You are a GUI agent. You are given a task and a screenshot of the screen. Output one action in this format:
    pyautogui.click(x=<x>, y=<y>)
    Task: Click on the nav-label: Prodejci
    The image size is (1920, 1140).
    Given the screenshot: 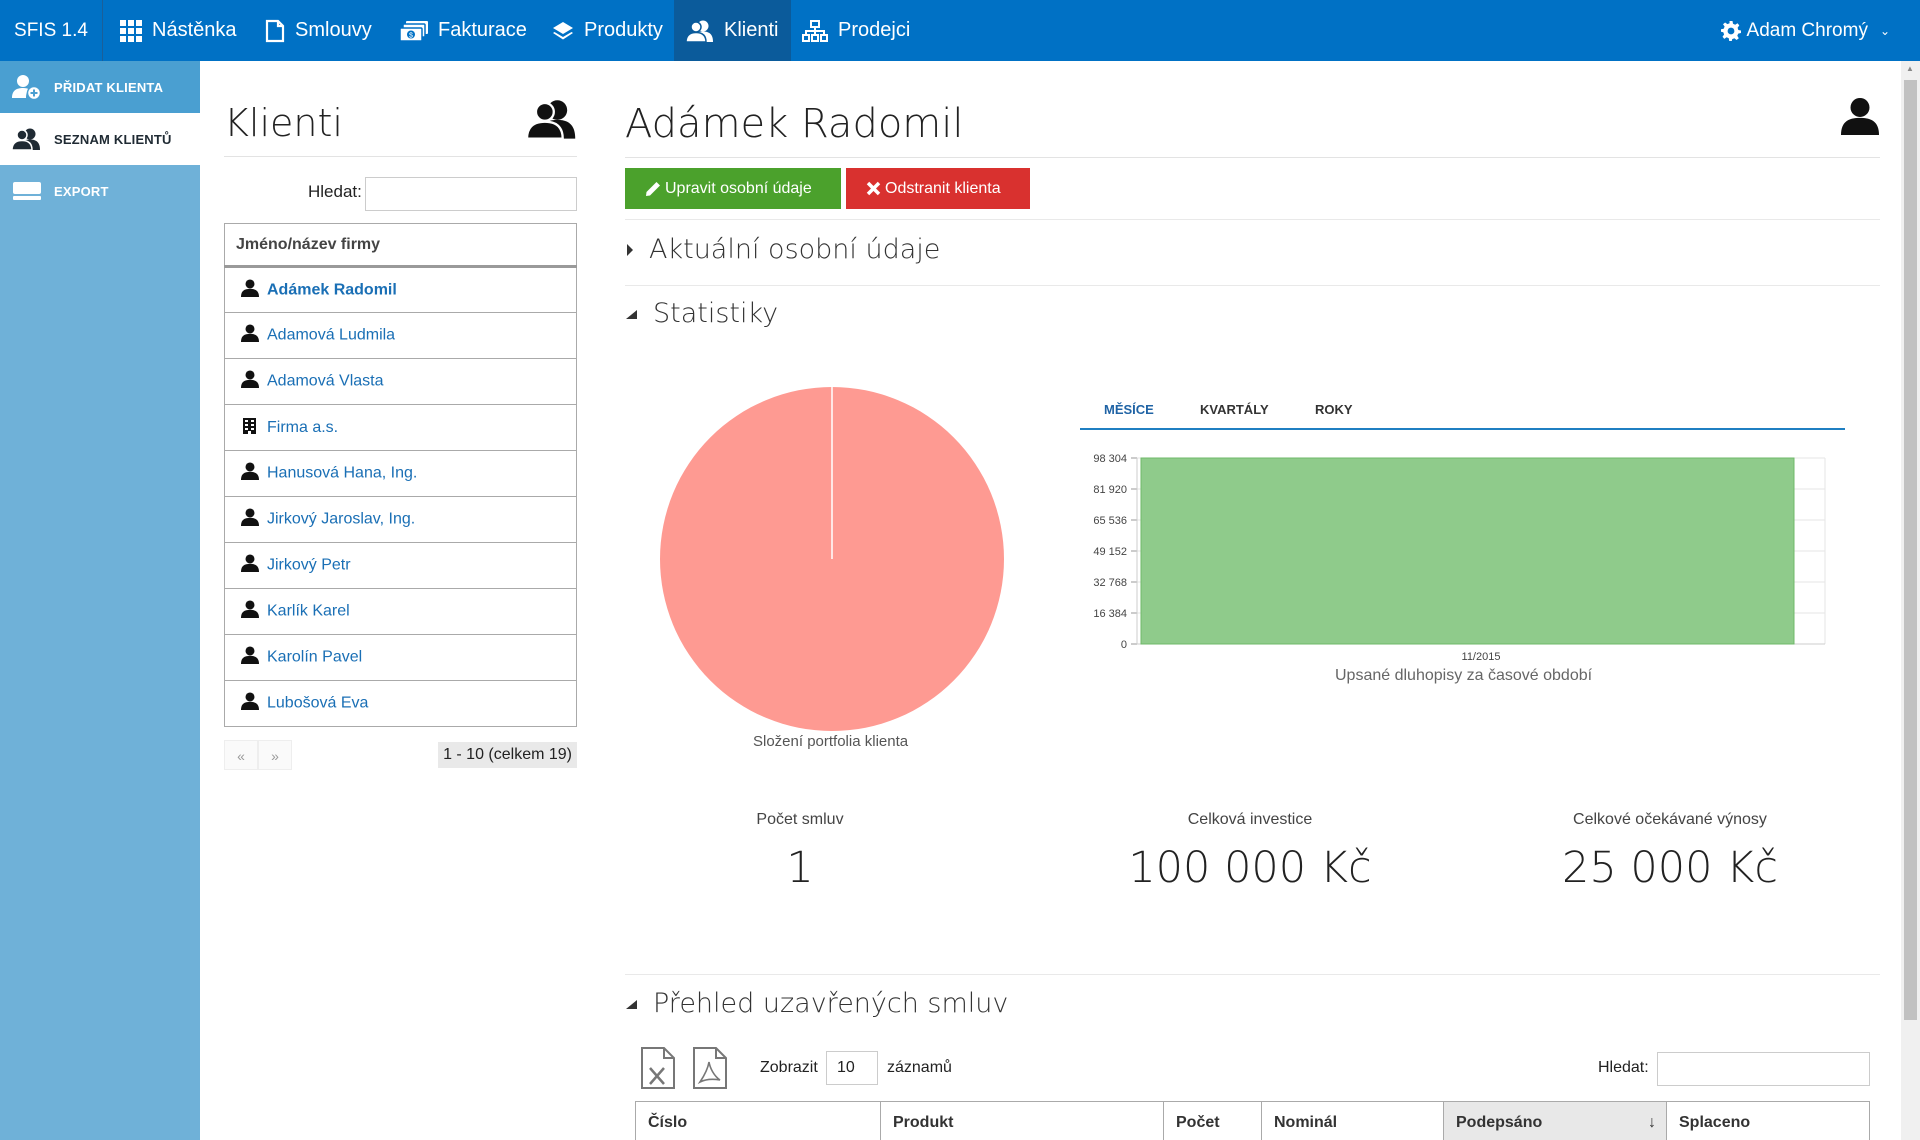 What is the action you would take?
    pyautogui.click(x=874, y=30)
    